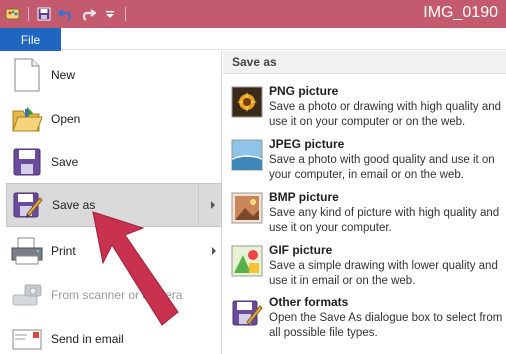  Describe the element at coordinates (307, 144) in the screenshot. I see `option-title: JPEG picture` at that location.